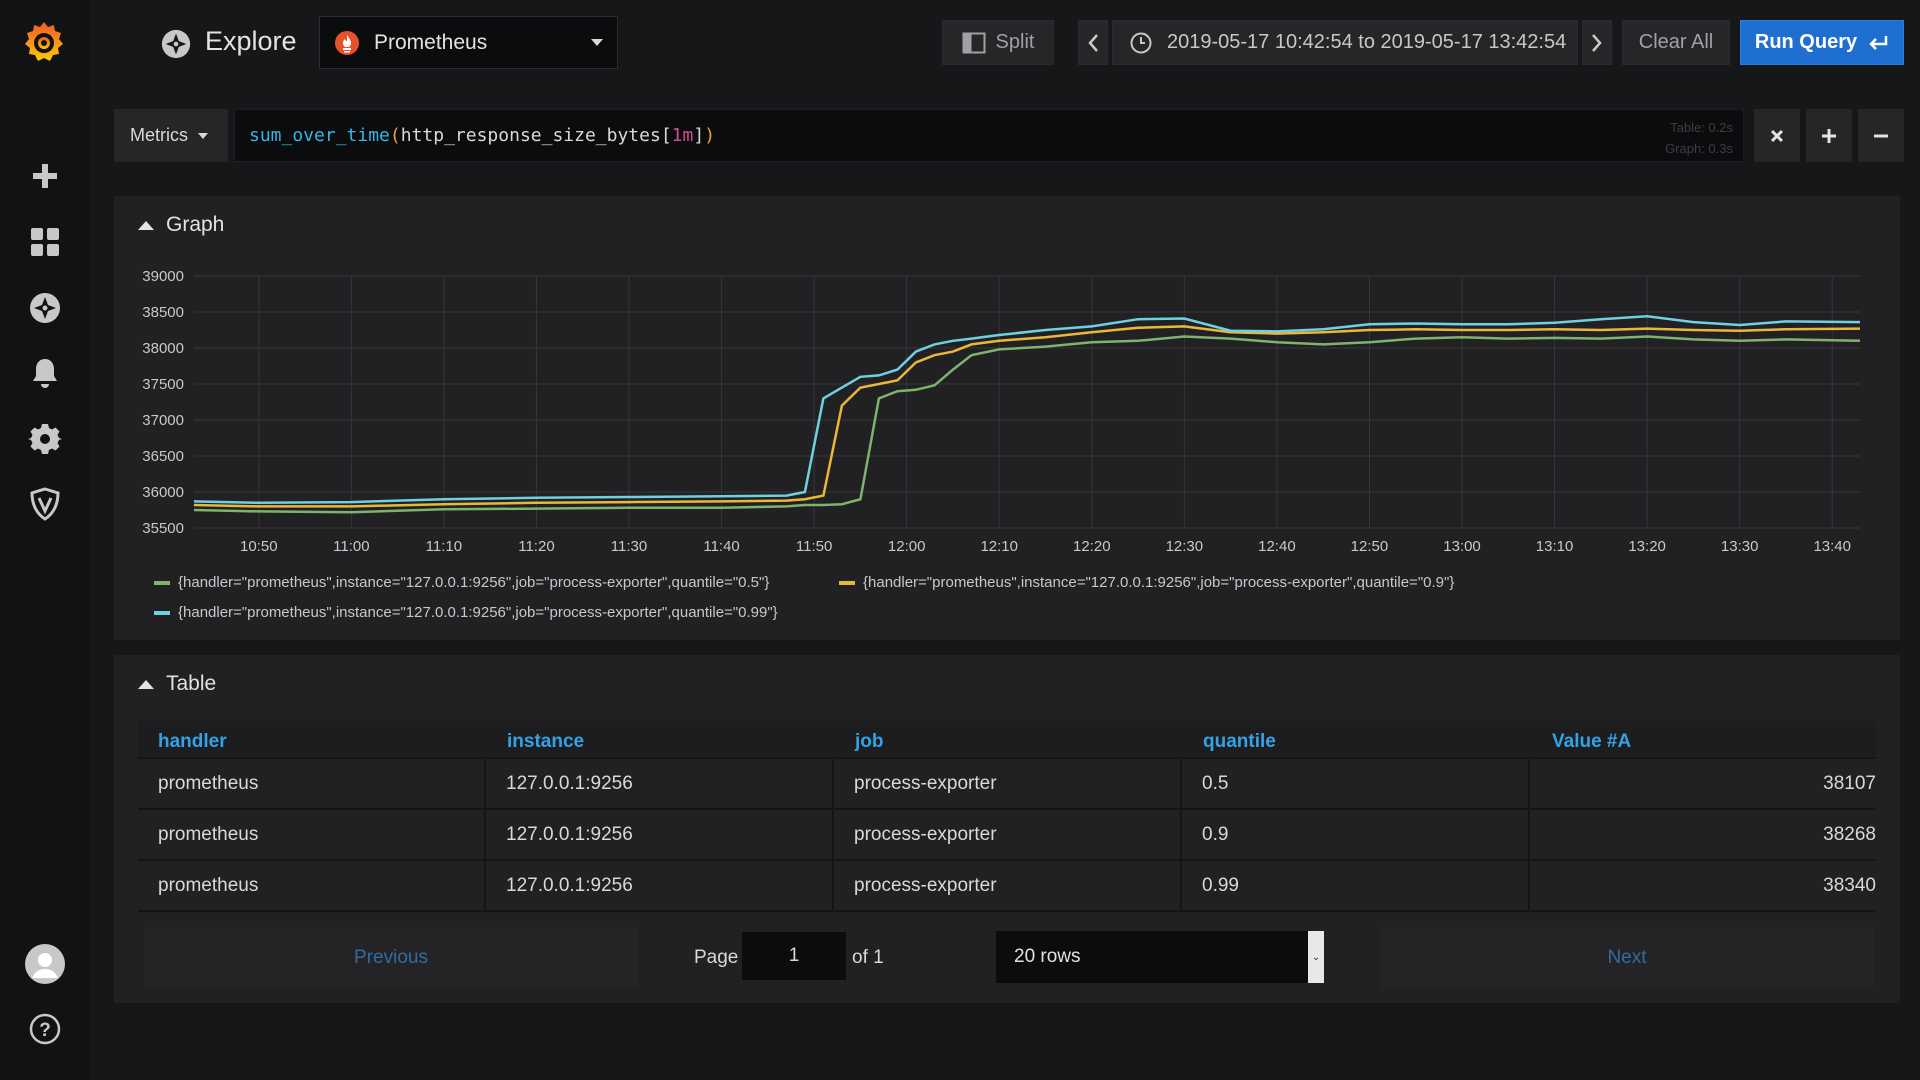  I want to click on sidebar-item-dashboards, so click(45, 242).